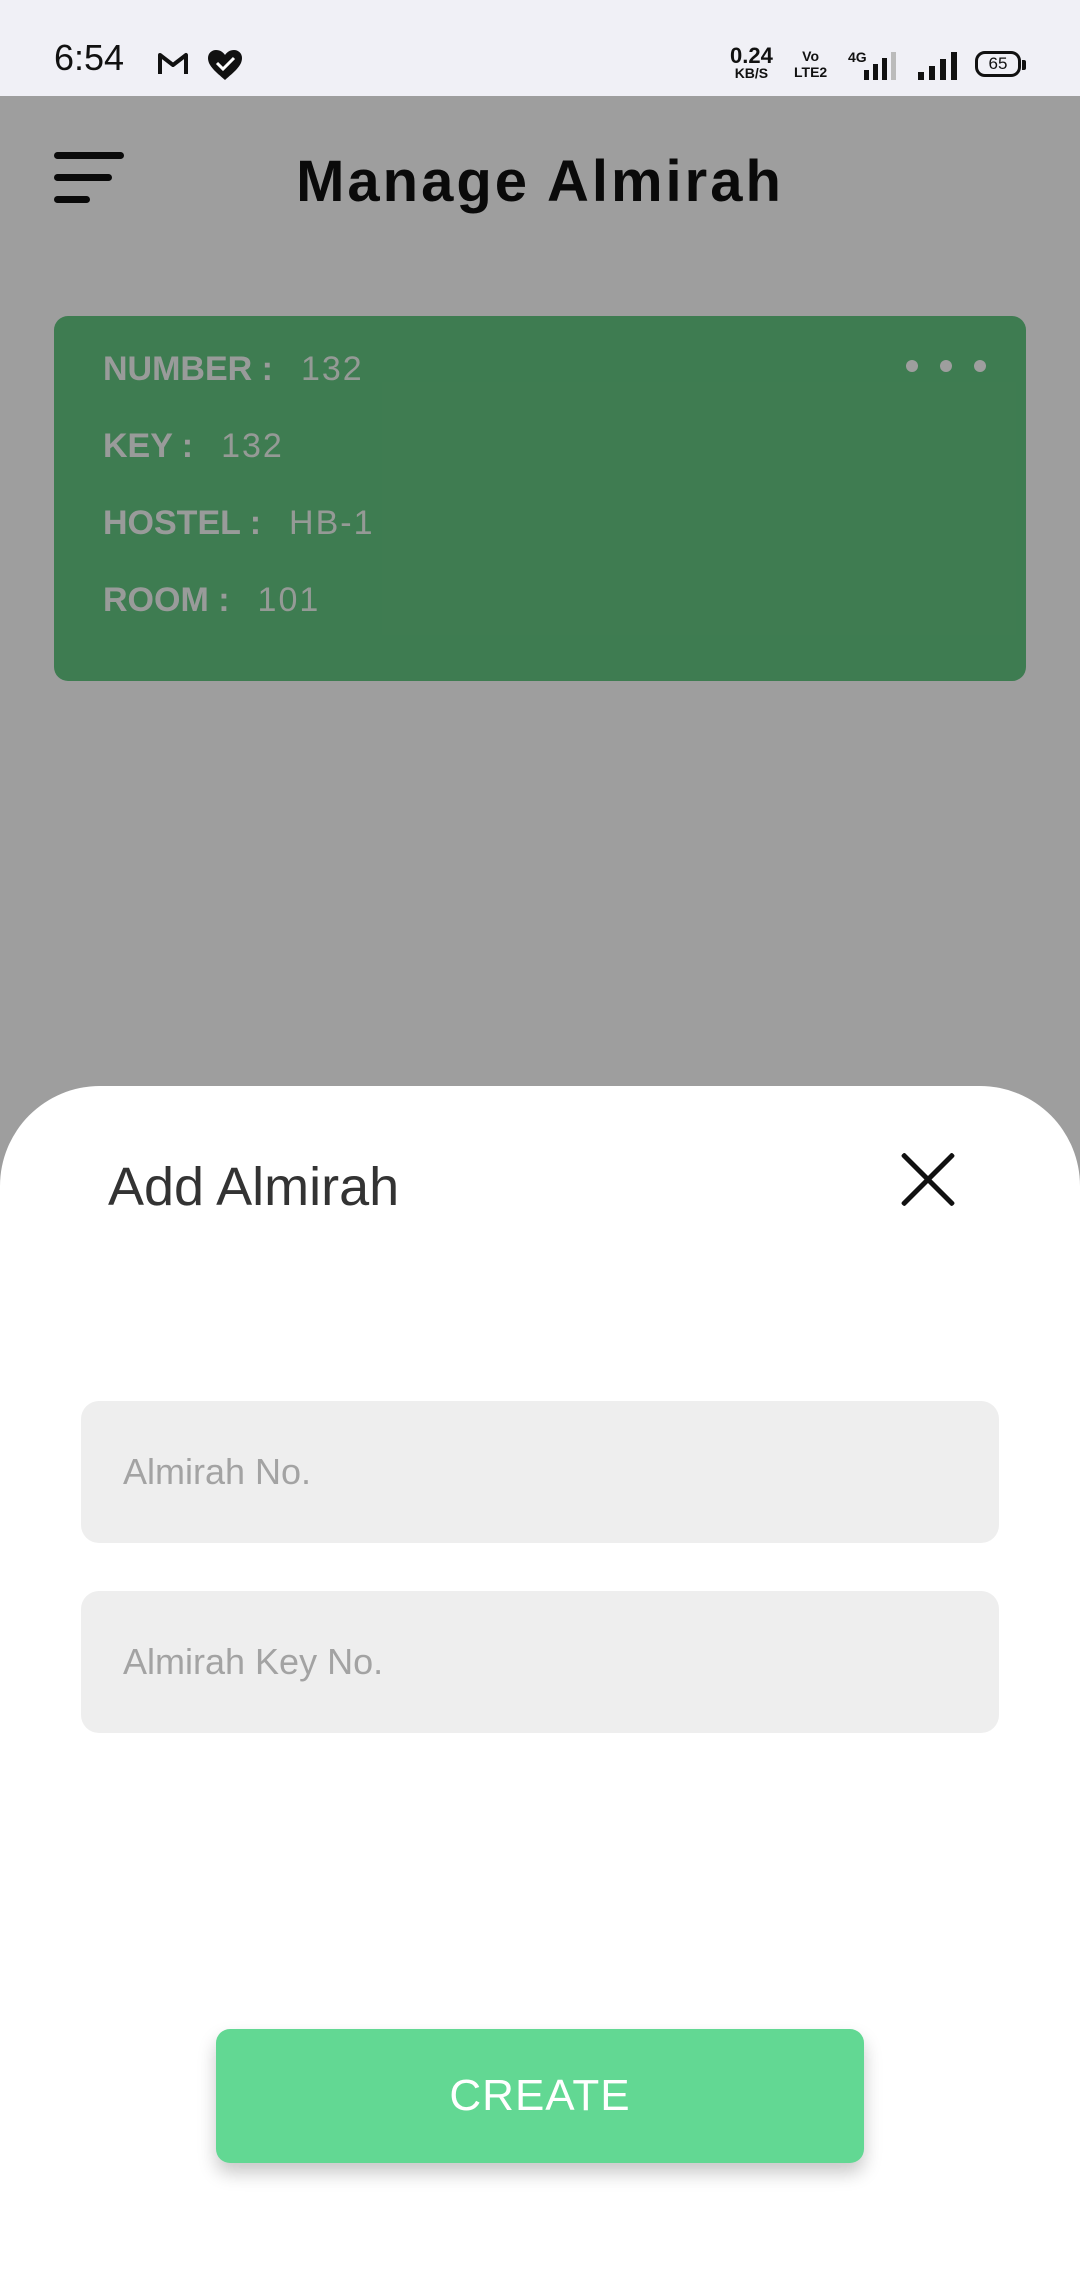 This screenshot has height=2280, width=1080. I want to click on sheet-title: Add Almirah, so click(254, 1187).